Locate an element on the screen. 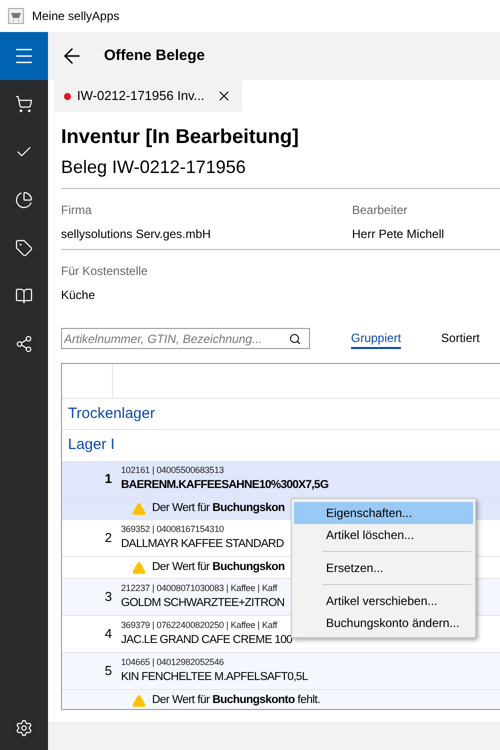 The height and width of the screenshot is (750, 500). table-row: 5 104665 | 04012982052546 KIN FENCHELTEE M.APFELSAFT0,5L Der Wert für Buchungskonto fehlt. is located at coordinates (281, 681).